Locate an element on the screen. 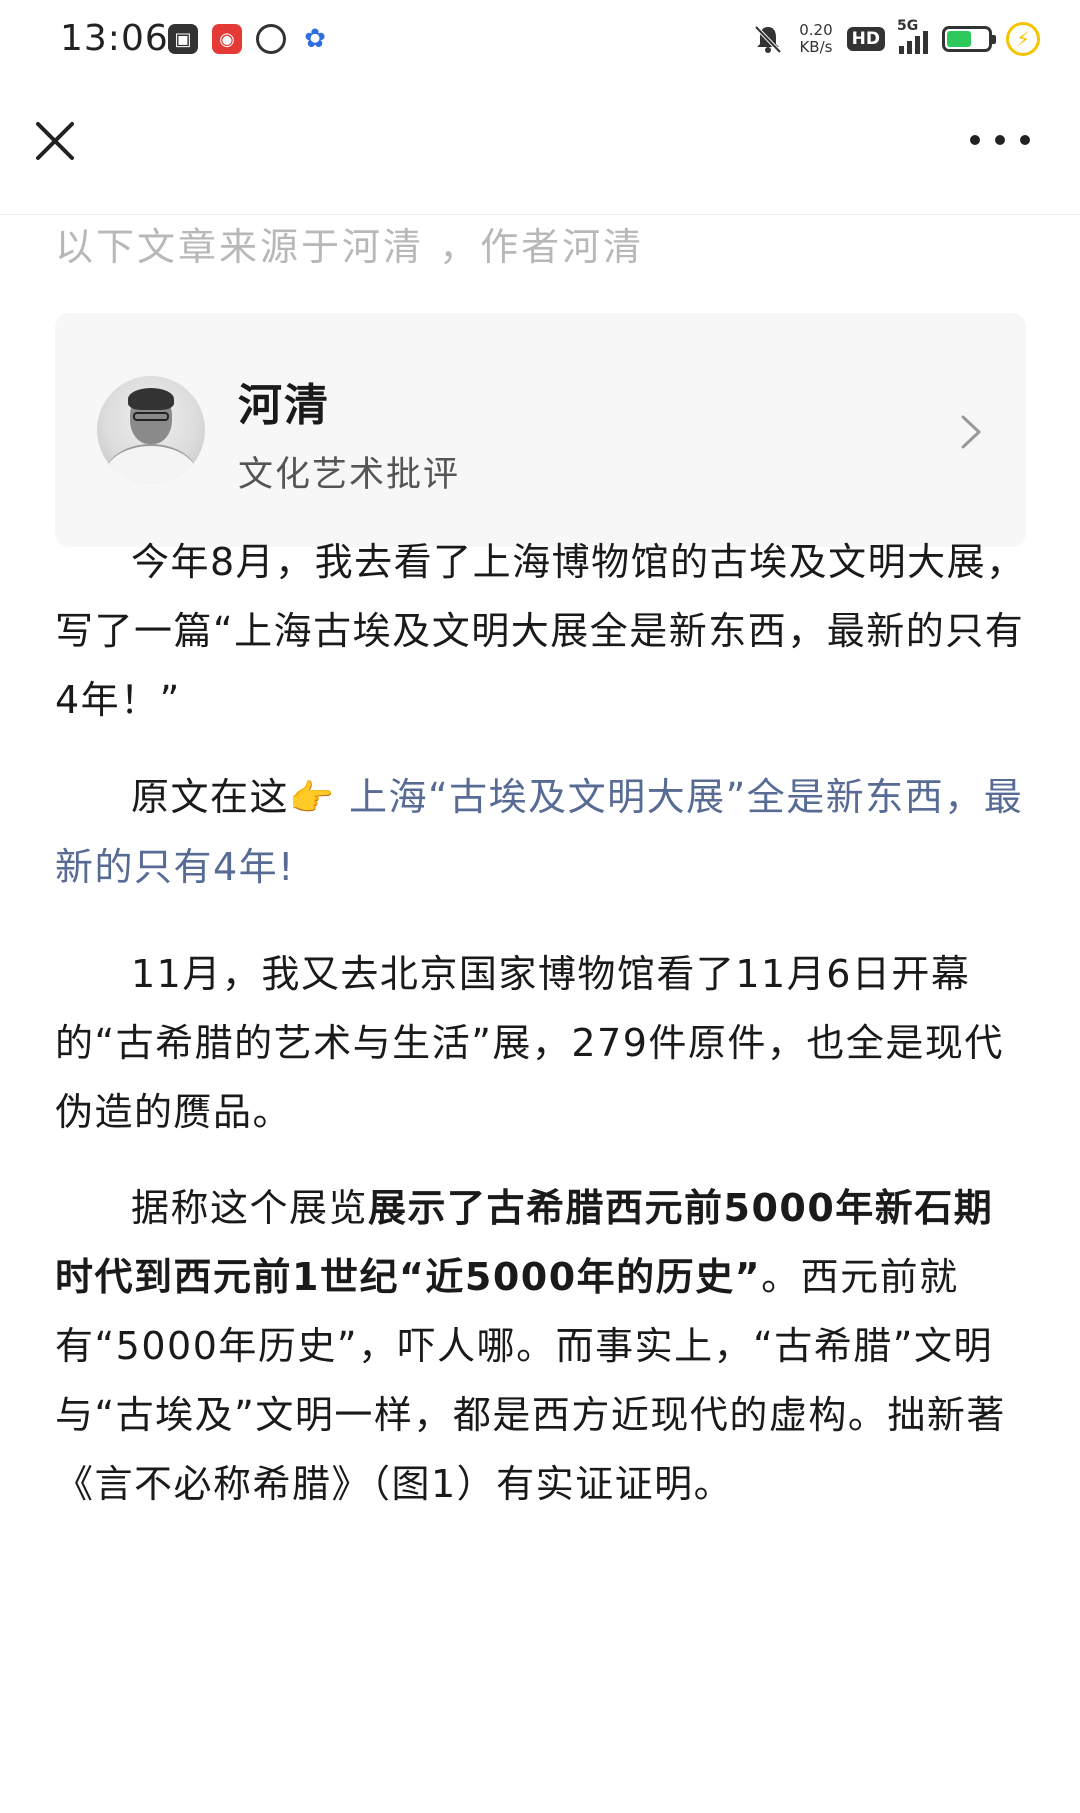  author-card: 河清 文化艺术批评 is located at coordinates (540, 430).